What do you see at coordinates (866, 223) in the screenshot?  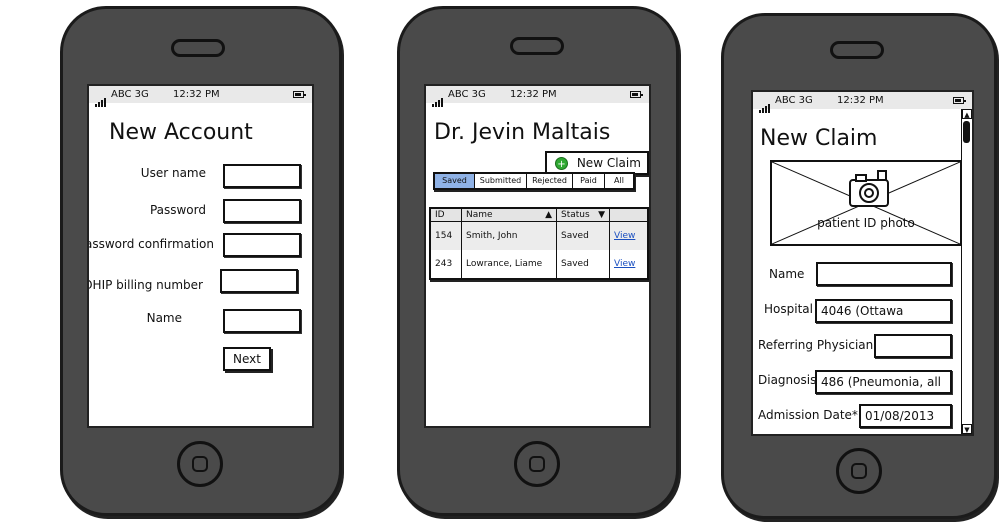 I see `photo-caption: patient ID photo` at bounding box center [866, 223].